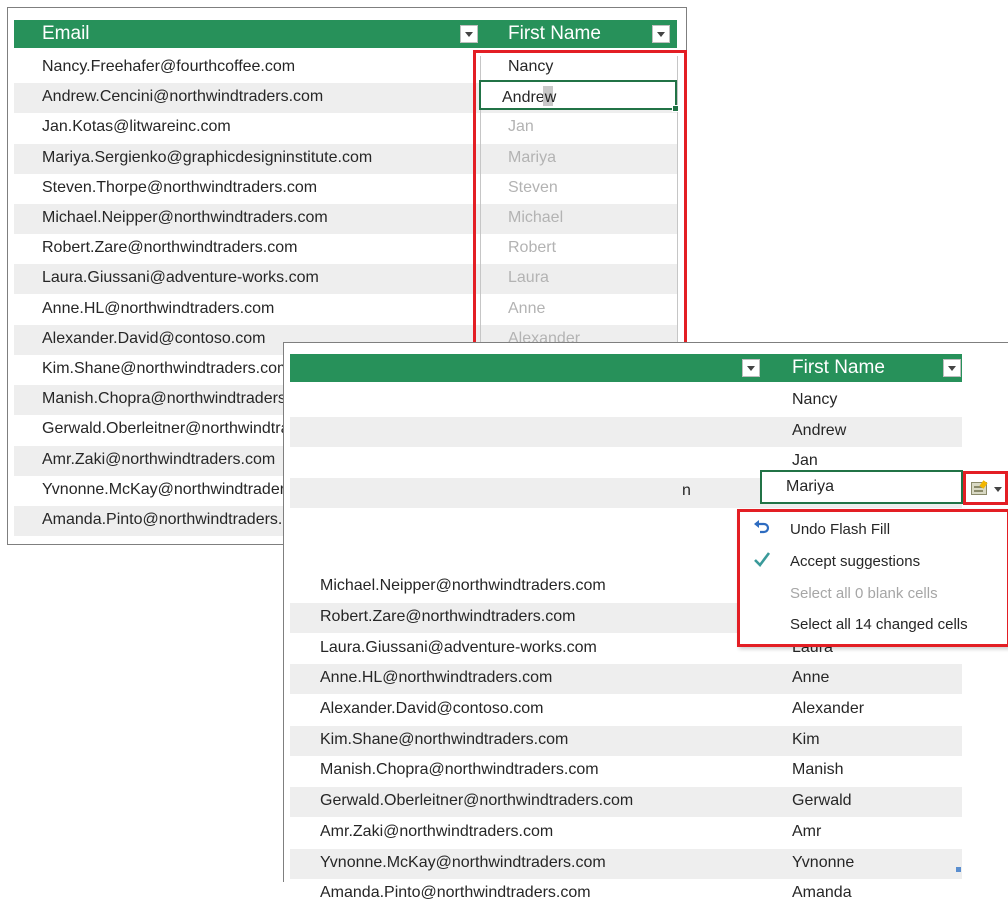 This screenshot has height=909, width=1008. What do you see at coordinates (626, 740) in the screenshot?
I see `table-row: Kim.Shane@northwindtraders.com Kim` at bounding box center [626, 740].